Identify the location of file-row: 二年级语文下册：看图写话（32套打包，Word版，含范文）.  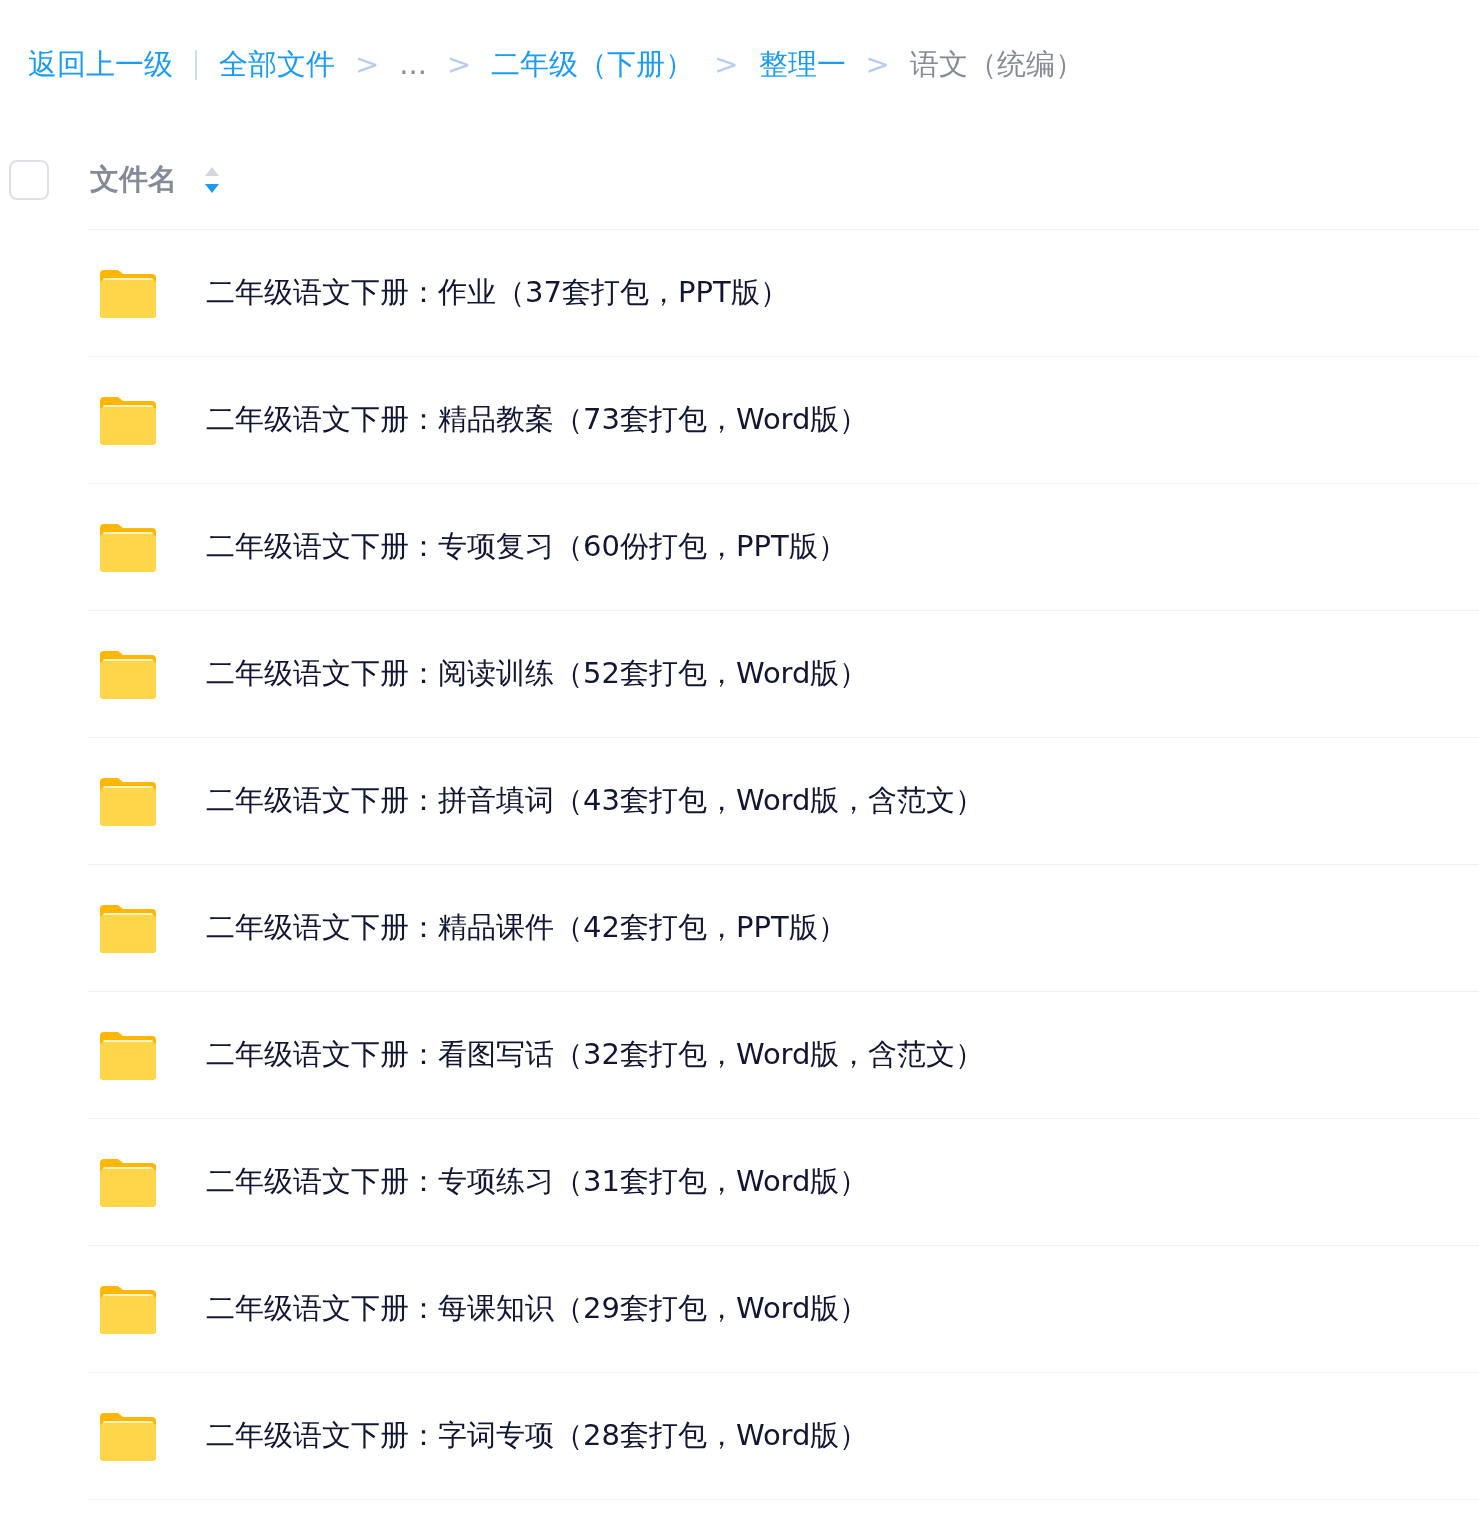
(783, 1055).